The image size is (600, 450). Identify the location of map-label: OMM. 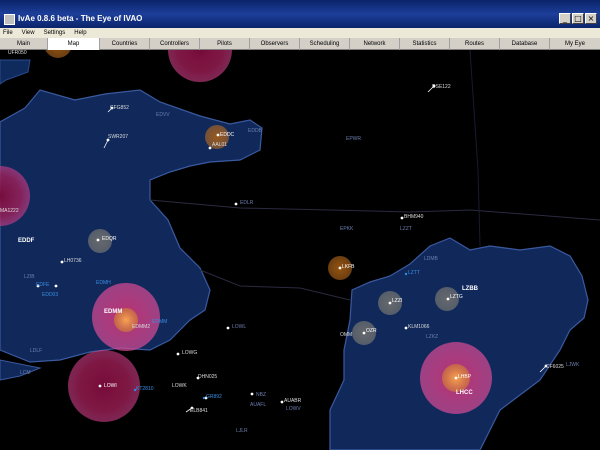
(346, 335).